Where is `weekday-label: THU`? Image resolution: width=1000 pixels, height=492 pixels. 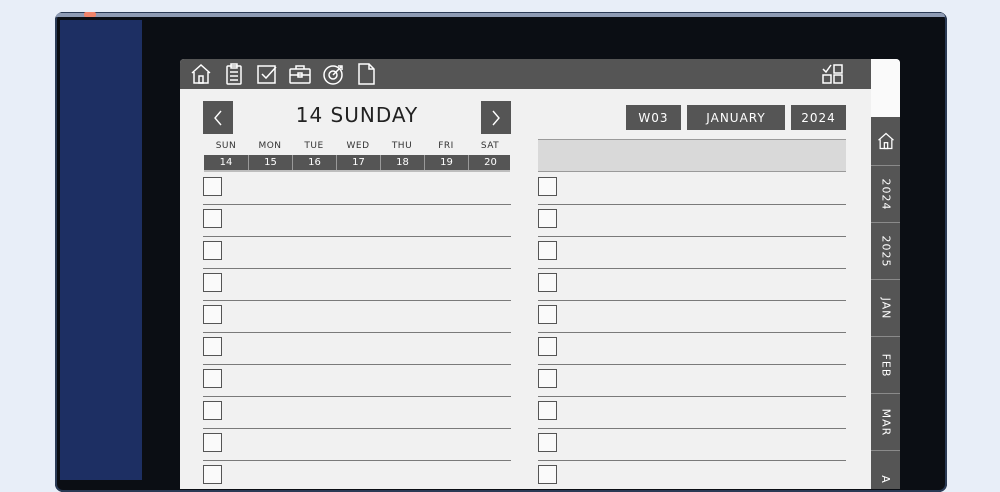 weekday-label: THU is located at coordinates (402, 146).